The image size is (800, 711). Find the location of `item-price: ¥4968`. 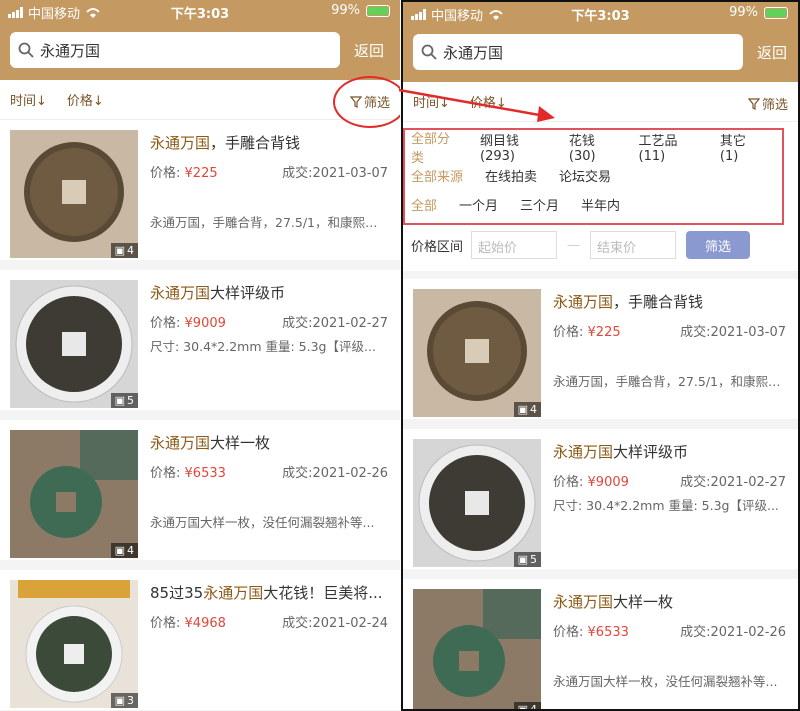

item-price: ¥4968 is located at coordinates (205, 623).